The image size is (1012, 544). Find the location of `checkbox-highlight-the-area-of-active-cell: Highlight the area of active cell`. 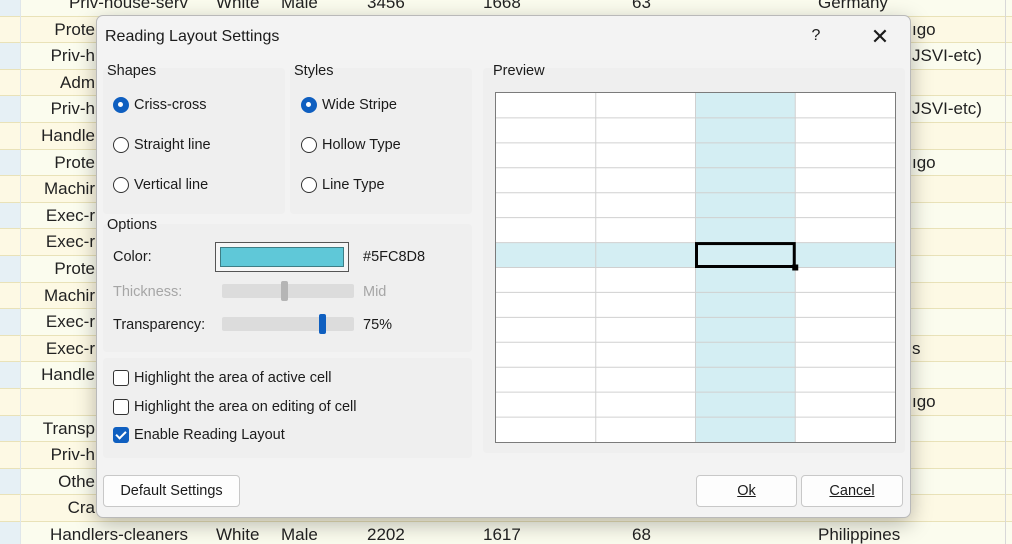

checkbox-highlight-the-area-of-active-cell: Highlight the area of active cell is located at coordinates (222, 378).